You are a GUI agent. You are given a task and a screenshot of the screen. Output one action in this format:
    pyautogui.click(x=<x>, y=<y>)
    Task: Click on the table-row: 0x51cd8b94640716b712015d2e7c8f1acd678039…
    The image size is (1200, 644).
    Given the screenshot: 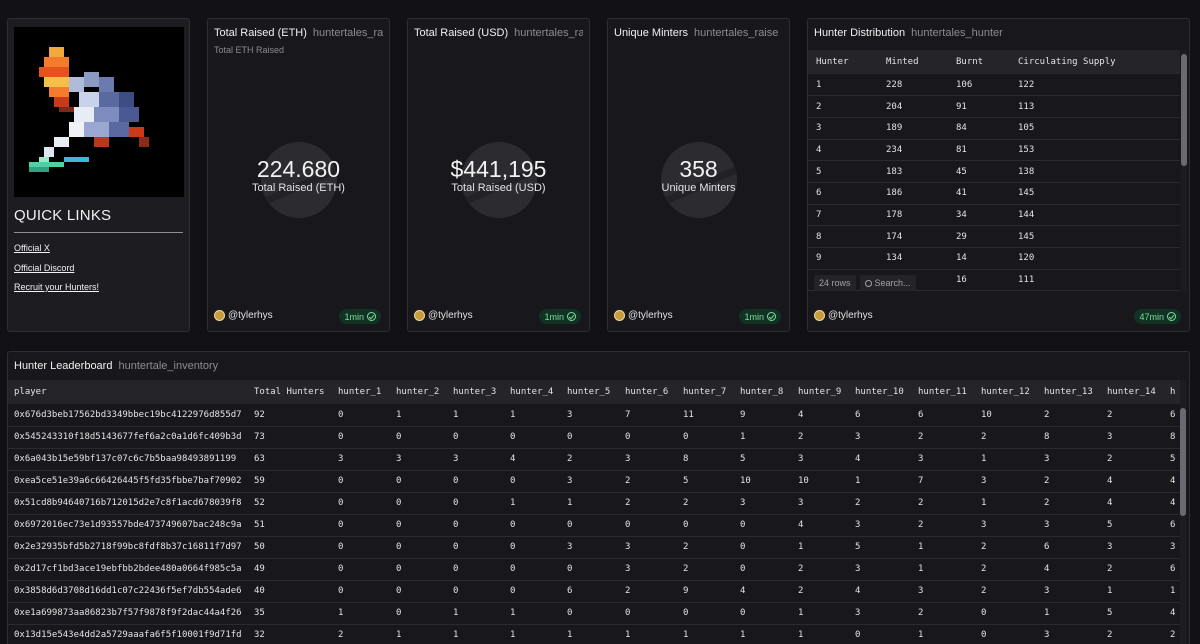 What is the action you would take?
    pyautogui.click(x=596, y=503)
    